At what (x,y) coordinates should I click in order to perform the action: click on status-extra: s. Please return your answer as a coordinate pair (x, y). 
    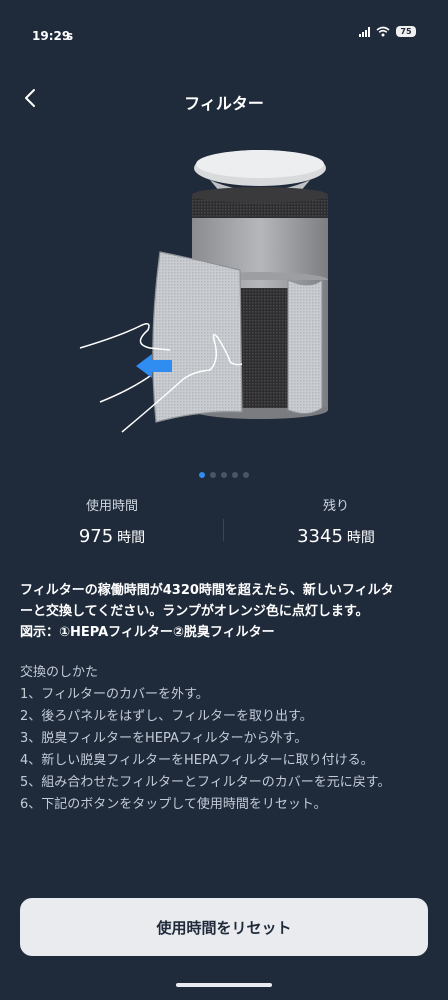
    Looking at the image, I should click on (70, 36).